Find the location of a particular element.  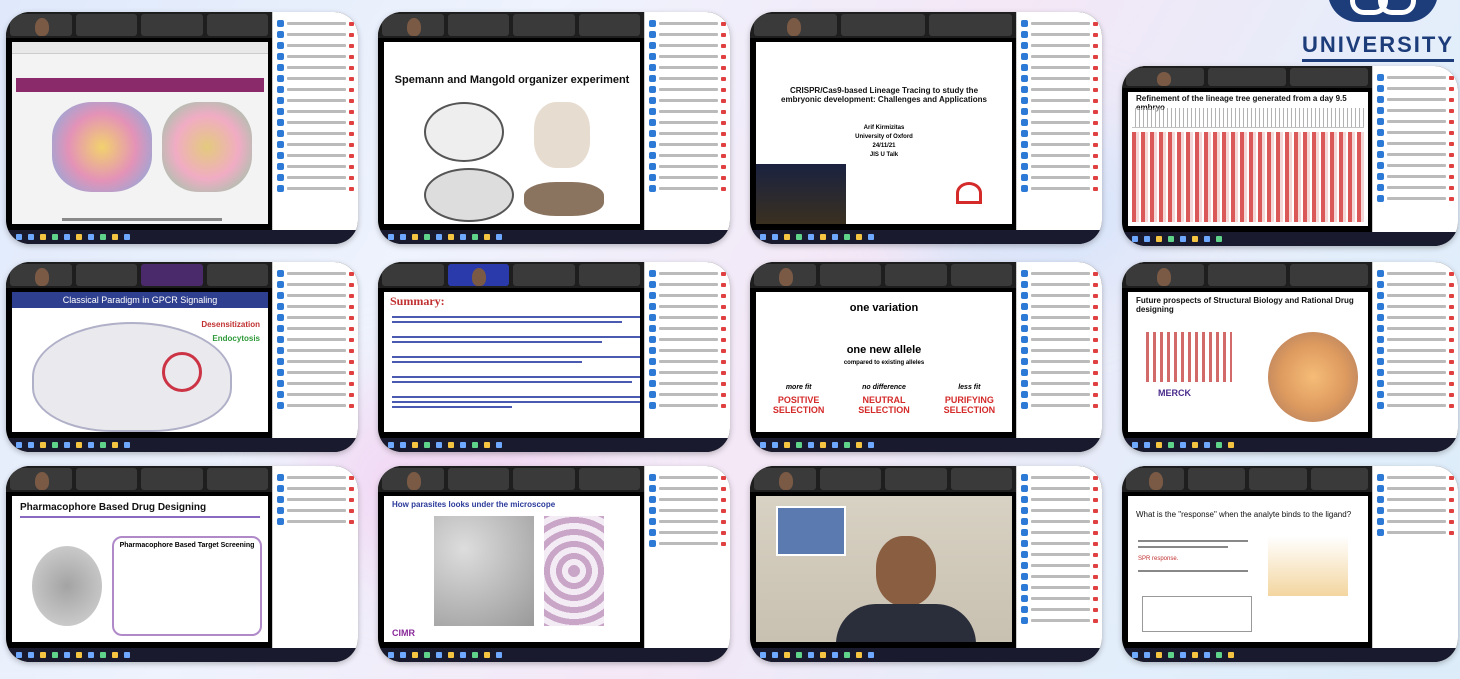

cartoon-illustration is located at coordinates (1313, 377).